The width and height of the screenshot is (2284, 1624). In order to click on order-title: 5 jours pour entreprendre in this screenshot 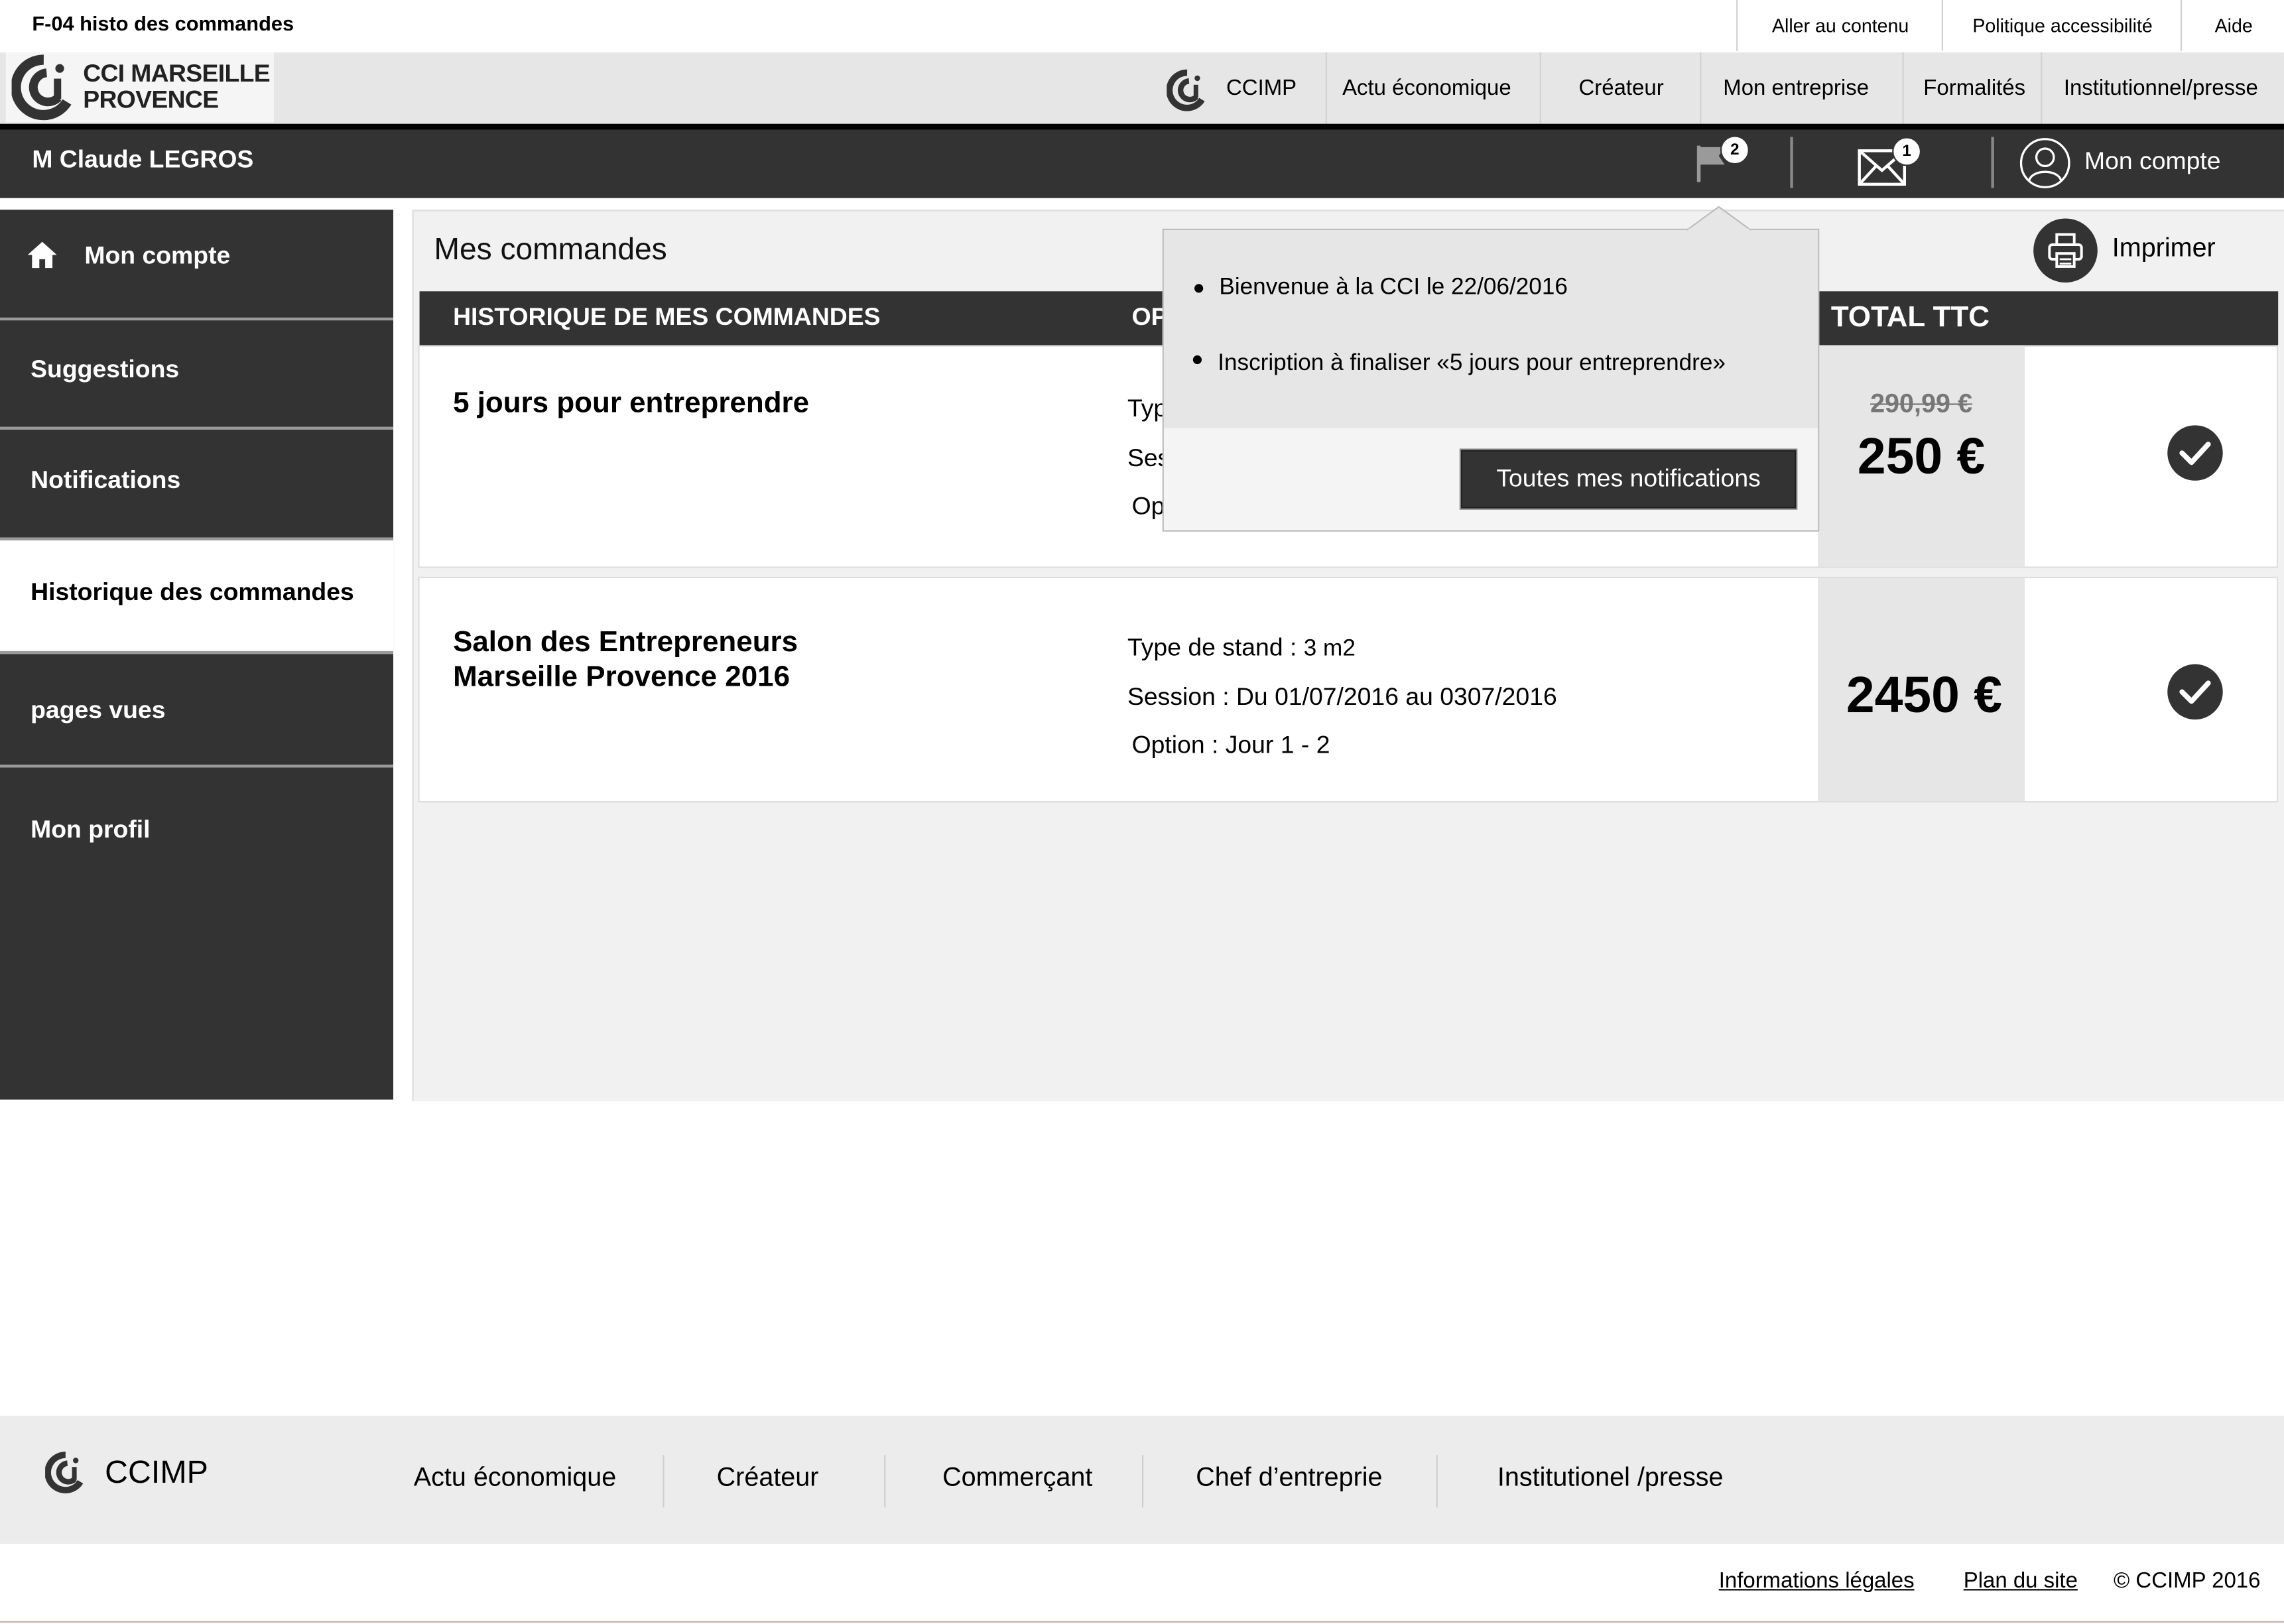, I will do `click(631, 403)`.